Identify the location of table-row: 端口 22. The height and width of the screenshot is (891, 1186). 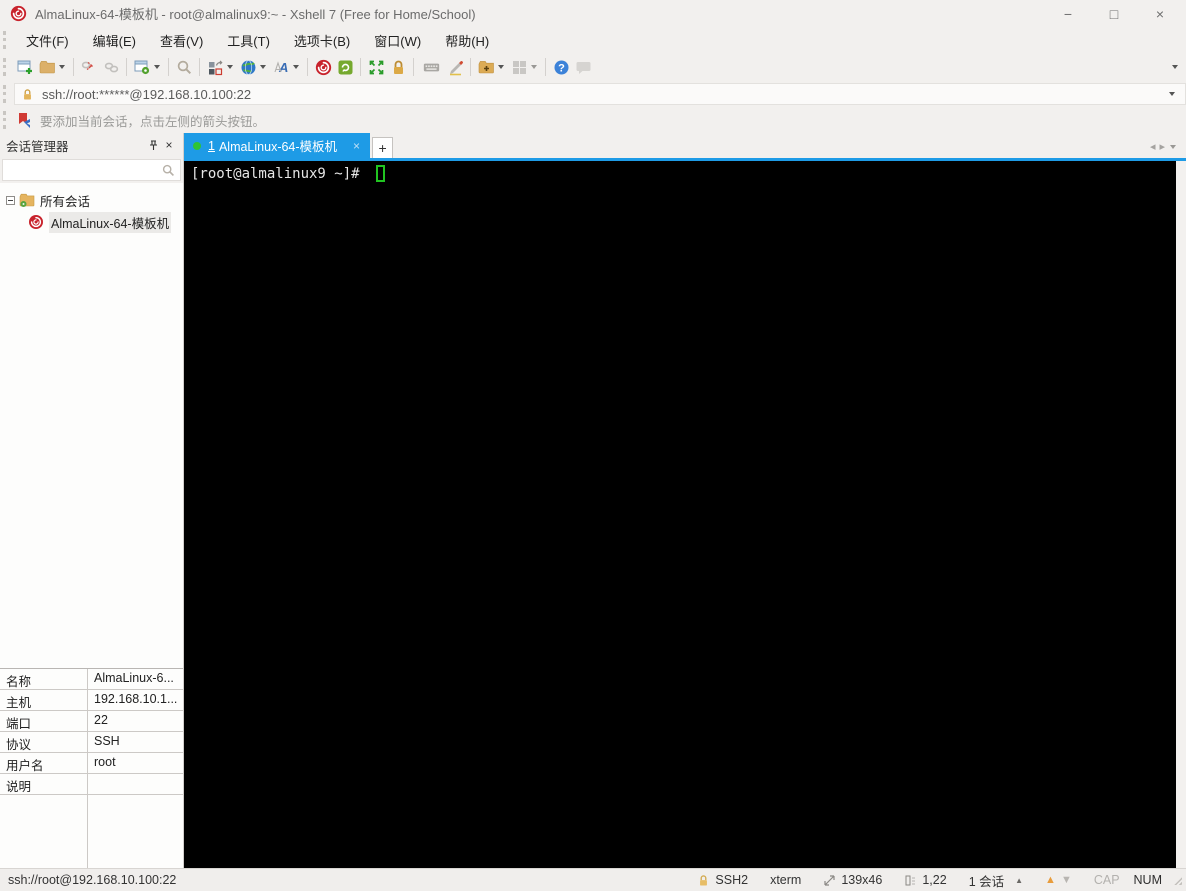
(91, 721).